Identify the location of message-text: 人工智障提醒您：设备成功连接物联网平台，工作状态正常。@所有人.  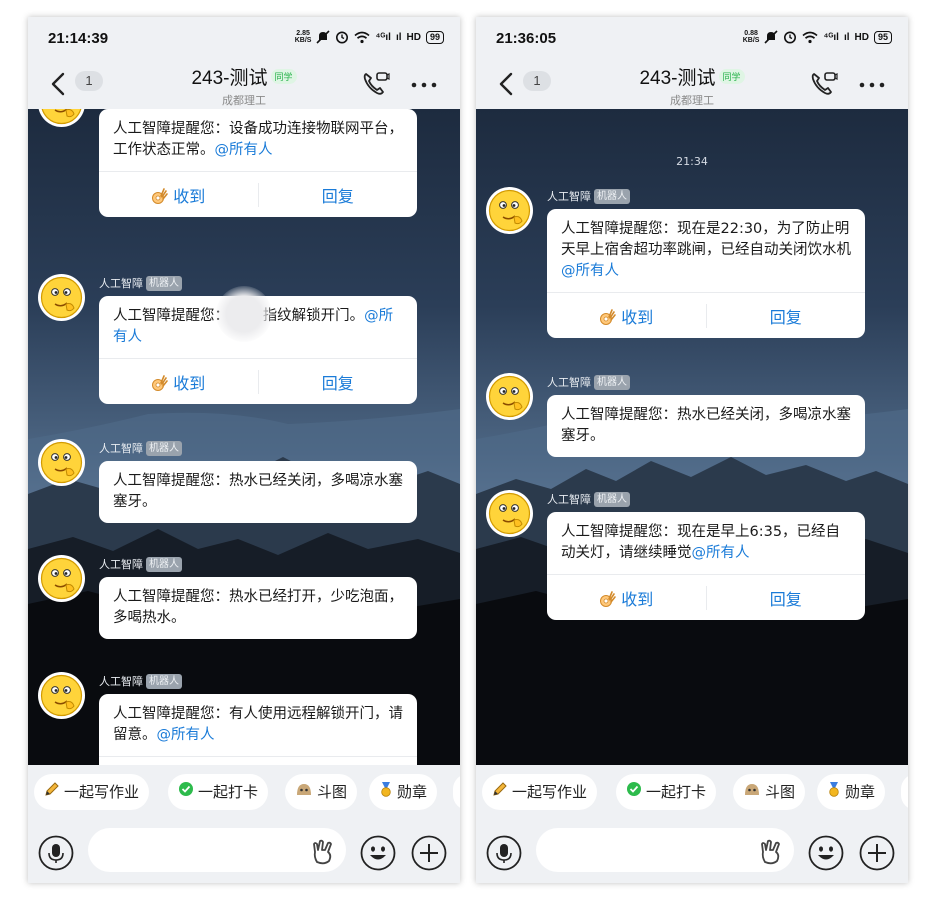
(258, 139).